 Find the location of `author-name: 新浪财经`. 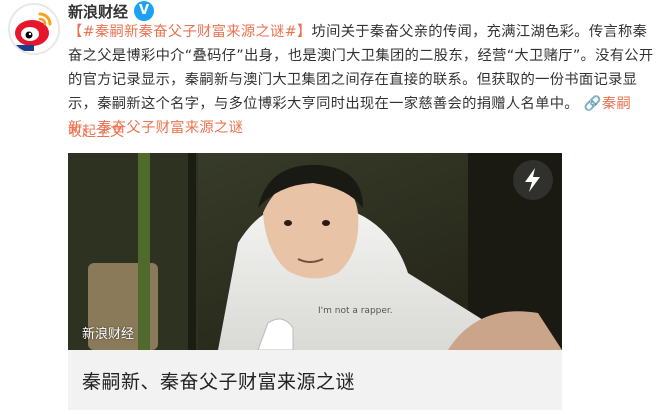

author-name: 新浪财经 is located at coordinates (98, 12).